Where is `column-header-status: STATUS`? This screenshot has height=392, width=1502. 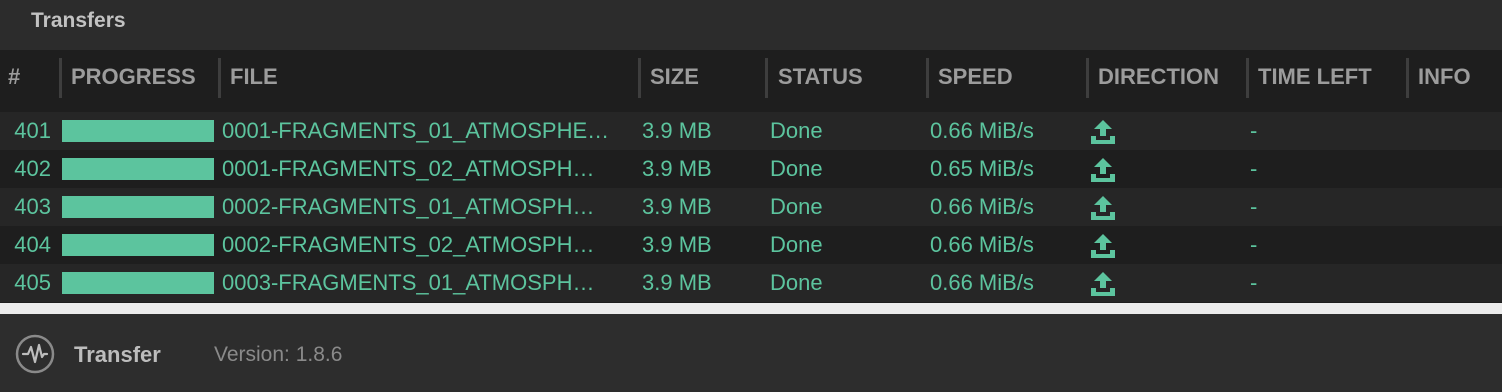 column-header-status: STATUS is located at coordinates (820, 77).